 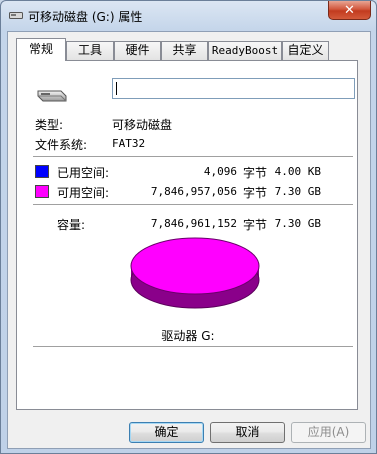 What do you see at coordinates (52, 96) in the screenshot?
I see `removable-drive-icon` at bounding box center [52, 96].